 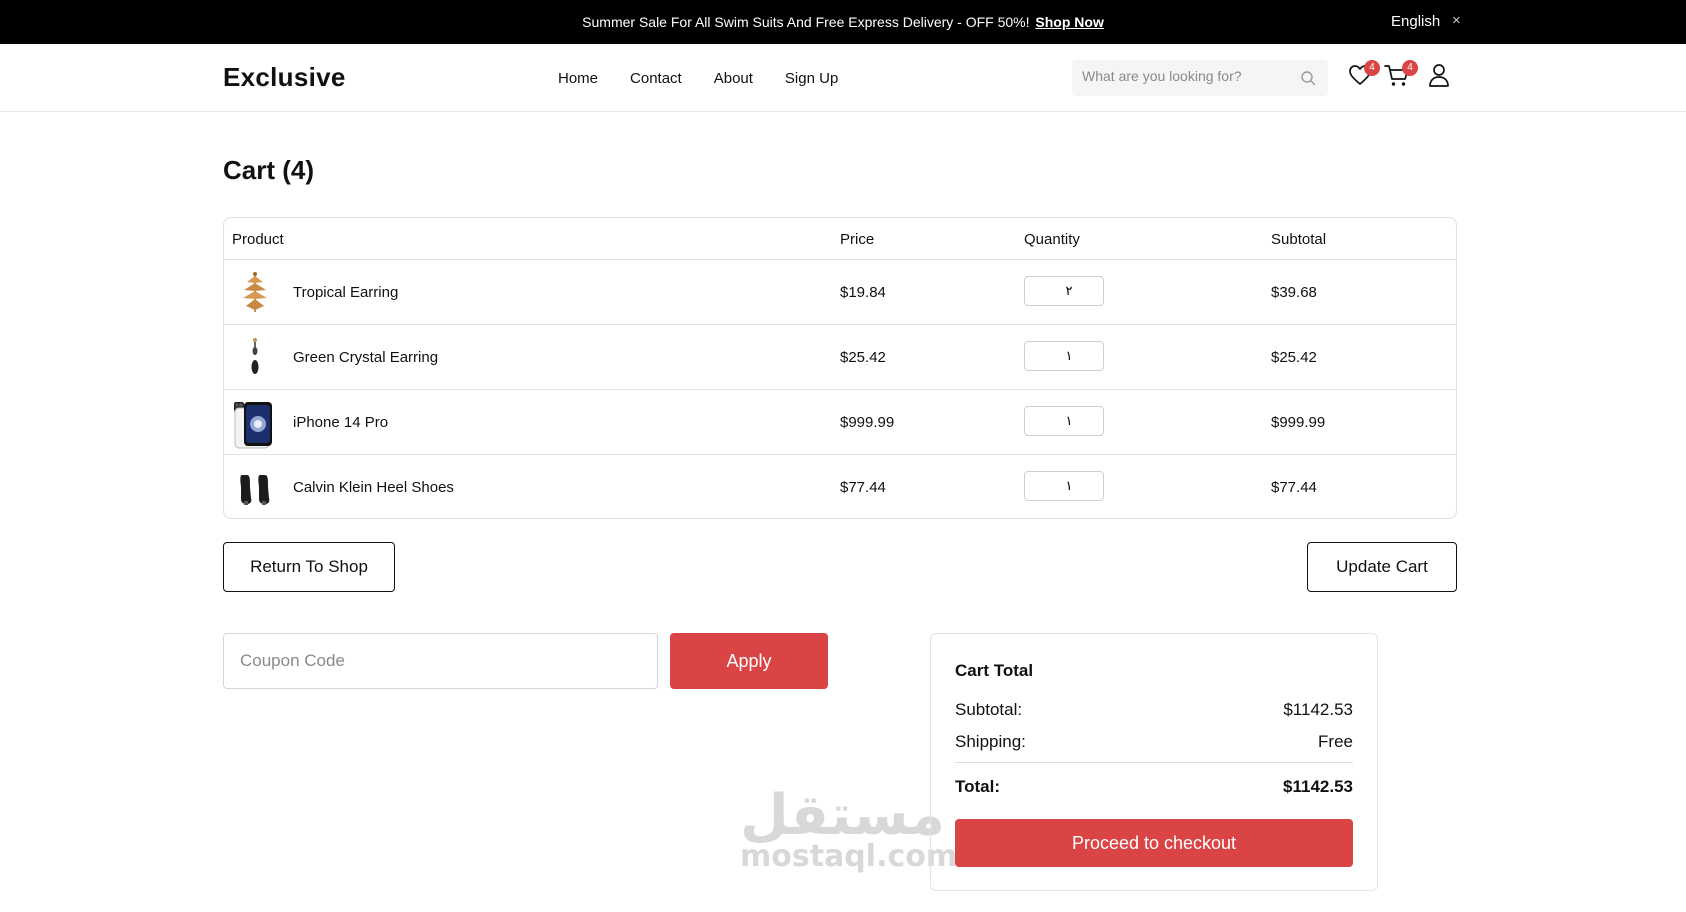 What do you see at coordinates (733, 78) in the screenshot?
I see `nav-about: About` at bounding box center [733, 78].